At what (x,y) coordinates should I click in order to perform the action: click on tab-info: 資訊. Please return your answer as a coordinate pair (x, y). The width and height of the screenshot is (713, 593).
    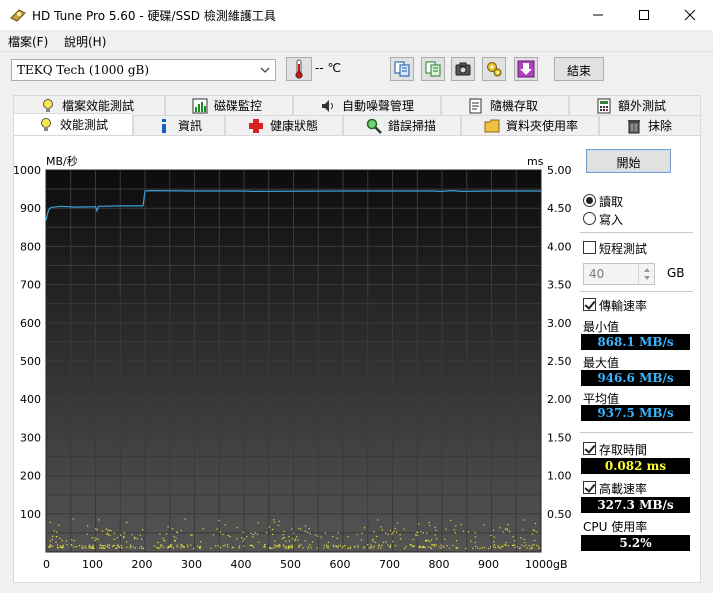
    Looking at the image, I should click on (179, 125).